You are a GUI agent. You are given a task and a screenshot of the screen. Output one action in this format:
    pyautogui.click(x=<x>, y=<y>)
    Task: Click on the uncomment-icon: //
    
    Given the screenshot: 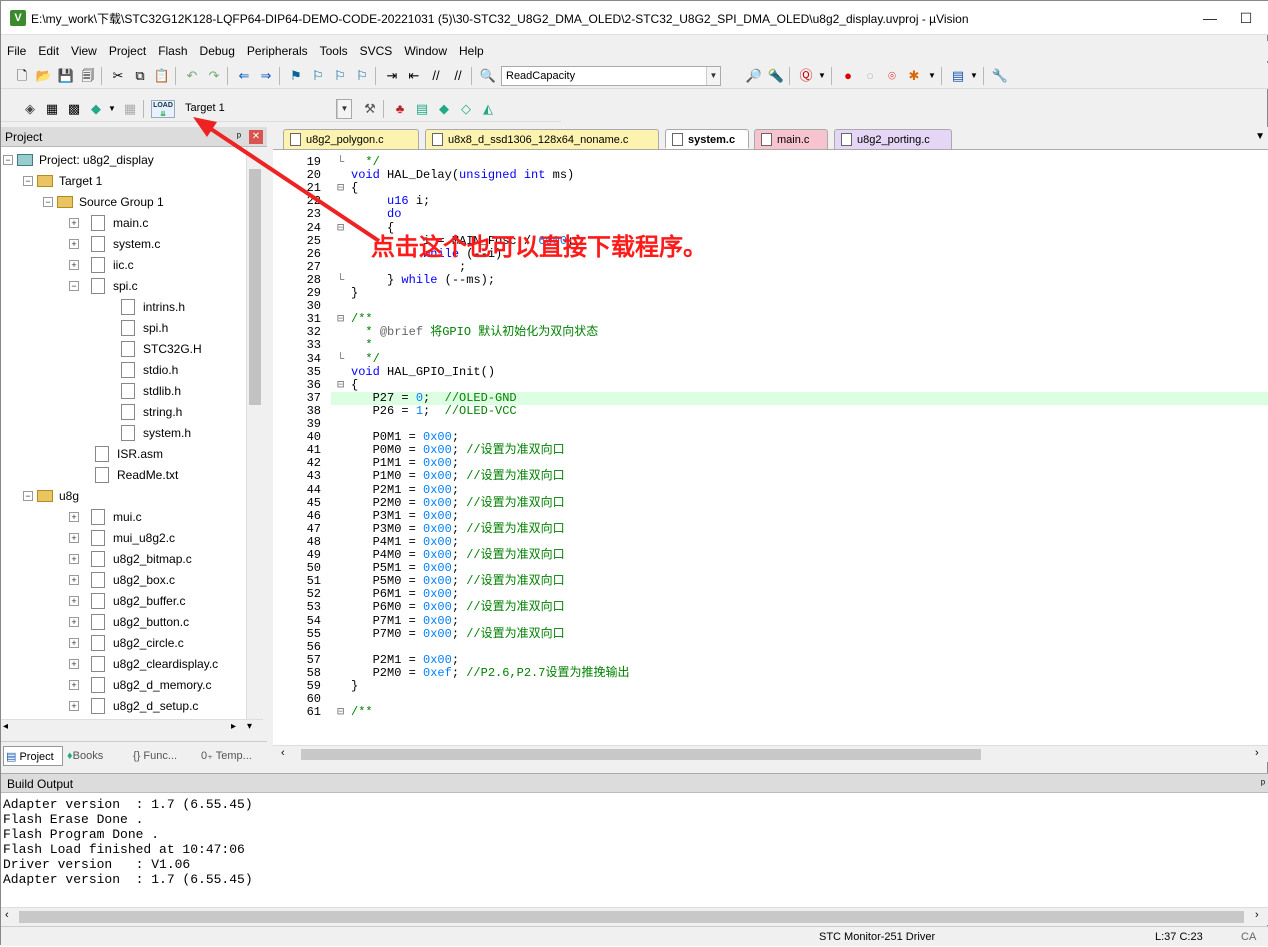 What is the action you would take?
    pyautogui.click(x=458, y=76)
    